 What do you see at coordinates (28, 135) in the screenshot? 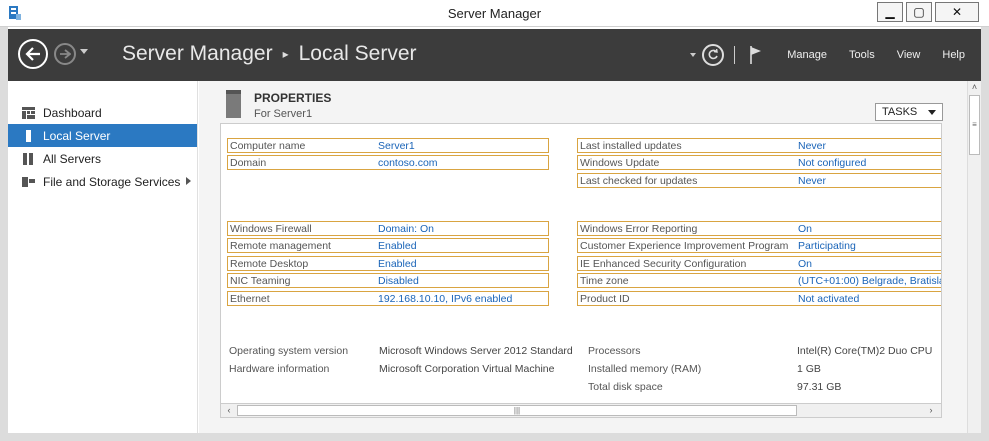
I see `server-icon` at bounding box center [28, 135].